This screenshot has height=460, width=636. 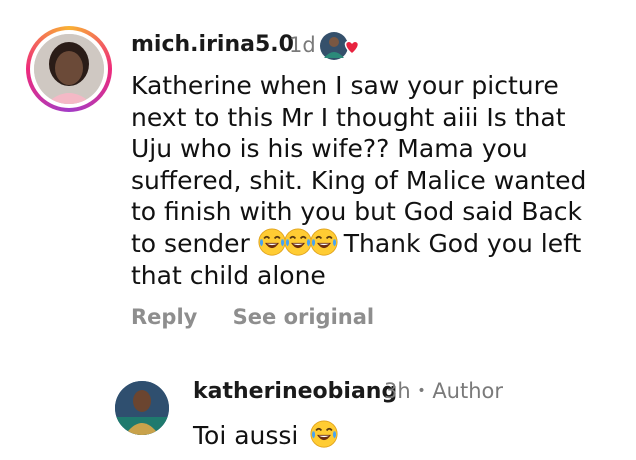 I want to click on avatar, so click(x=69, y=69).